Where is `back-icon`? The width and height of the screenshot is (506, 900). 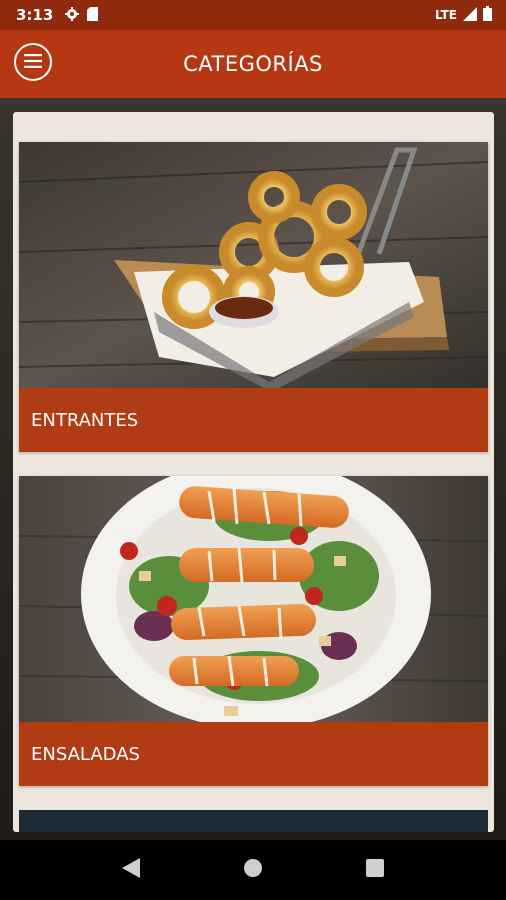 back-icon is located at coordinates (130, 870).